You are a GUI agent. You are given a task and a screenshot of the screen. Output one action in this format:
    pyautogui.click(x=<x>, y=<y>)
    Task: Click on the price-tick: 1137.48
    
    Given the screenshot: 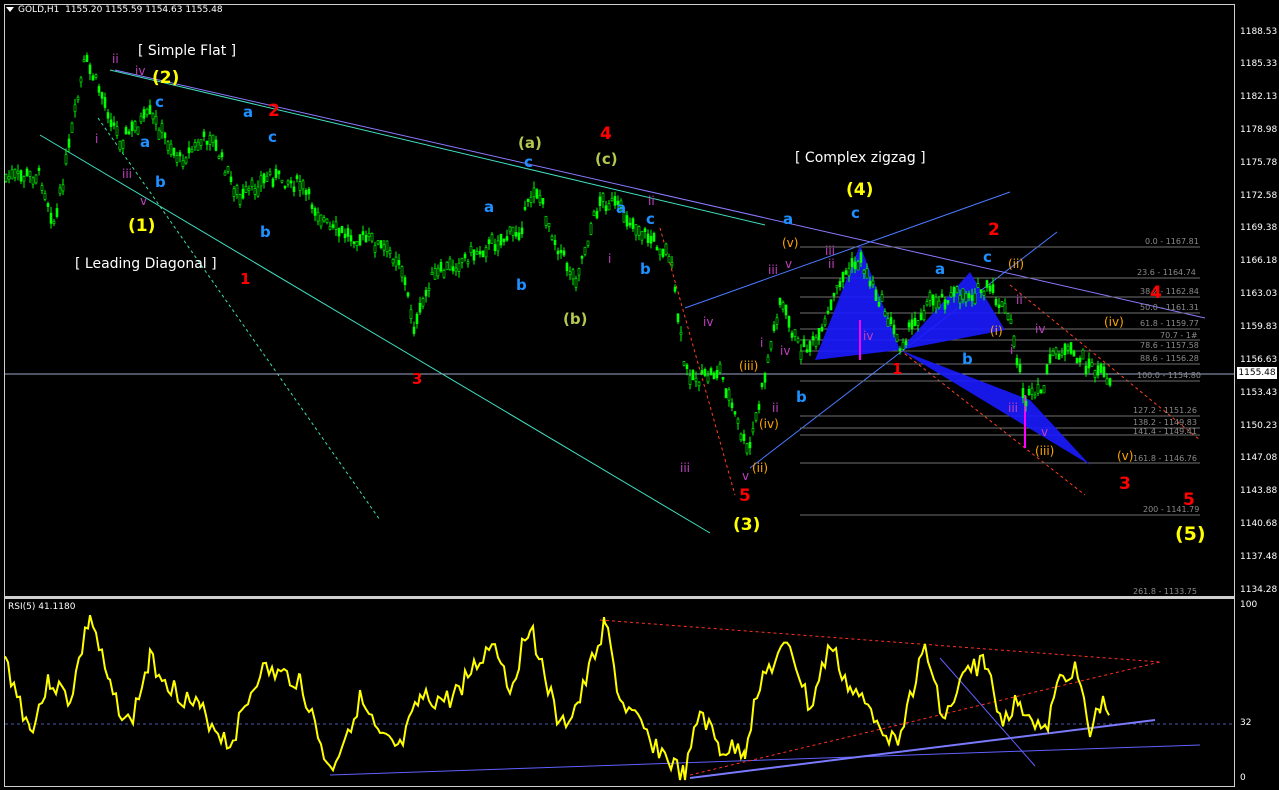 What is the action you would take?
    pyautogui.click(x=1259, y=557)
    